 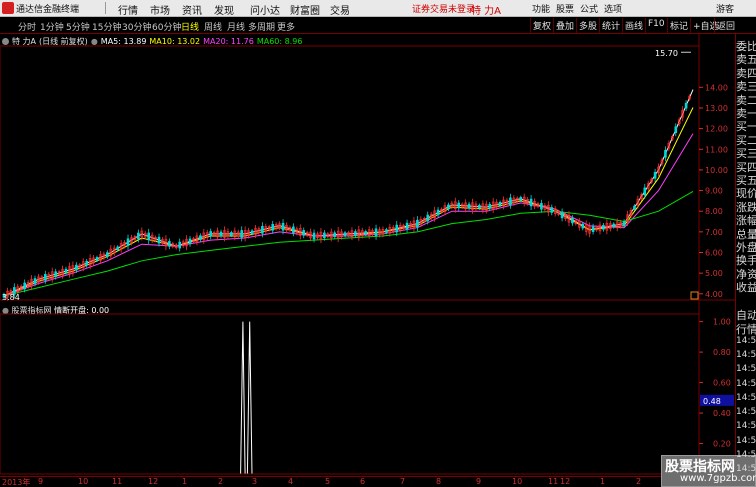 I want to click on menu-item-3: 发现, so click(x=224, y=9).